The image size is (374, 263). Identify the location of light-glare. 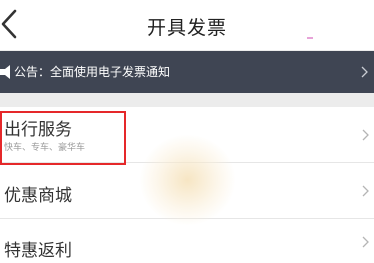
(187, 180).